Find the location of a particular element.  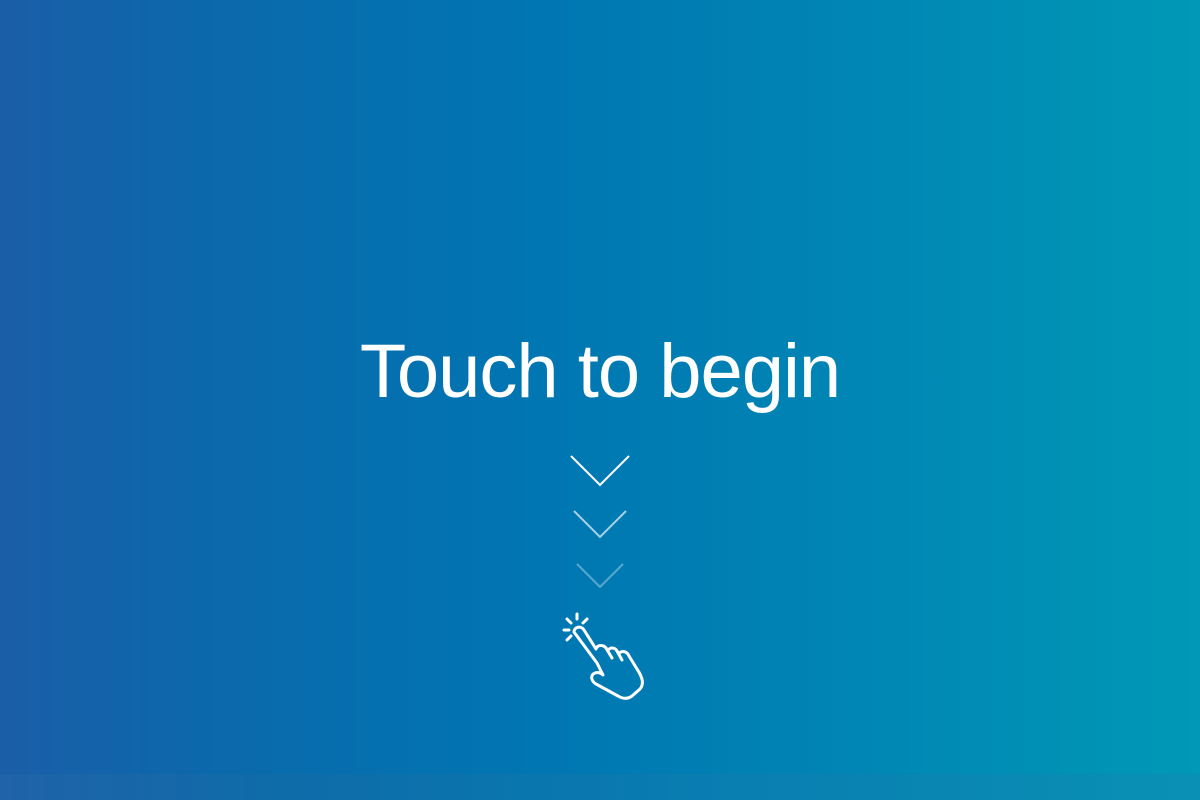

footer-bar is located at coordinates (600, 787).